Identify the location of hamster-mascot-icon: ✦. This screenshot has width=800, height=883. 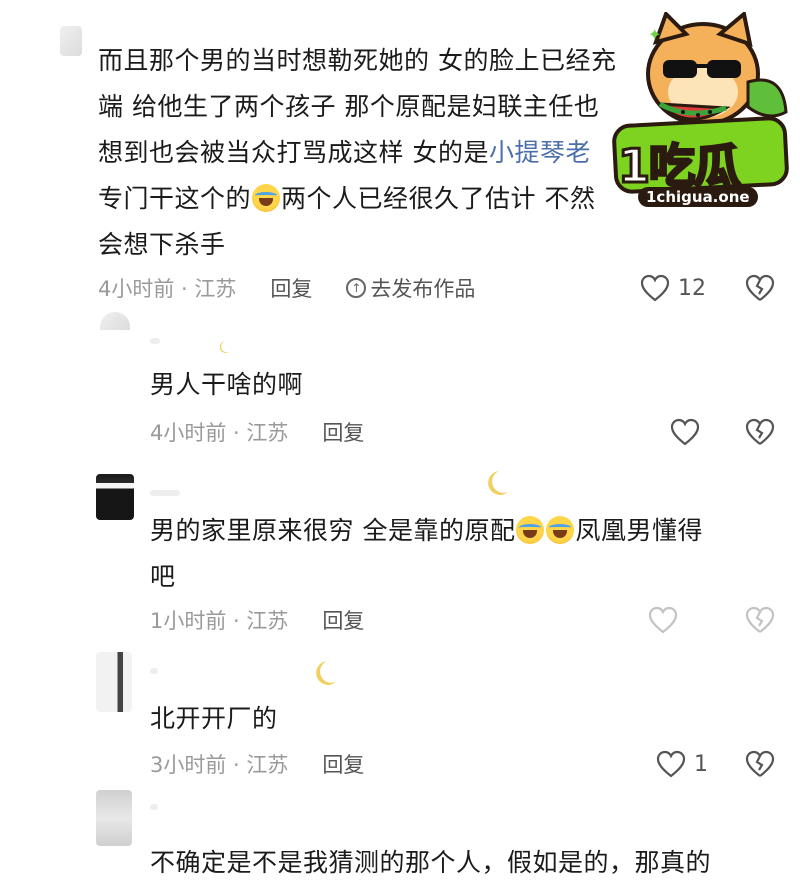
(717, 69).